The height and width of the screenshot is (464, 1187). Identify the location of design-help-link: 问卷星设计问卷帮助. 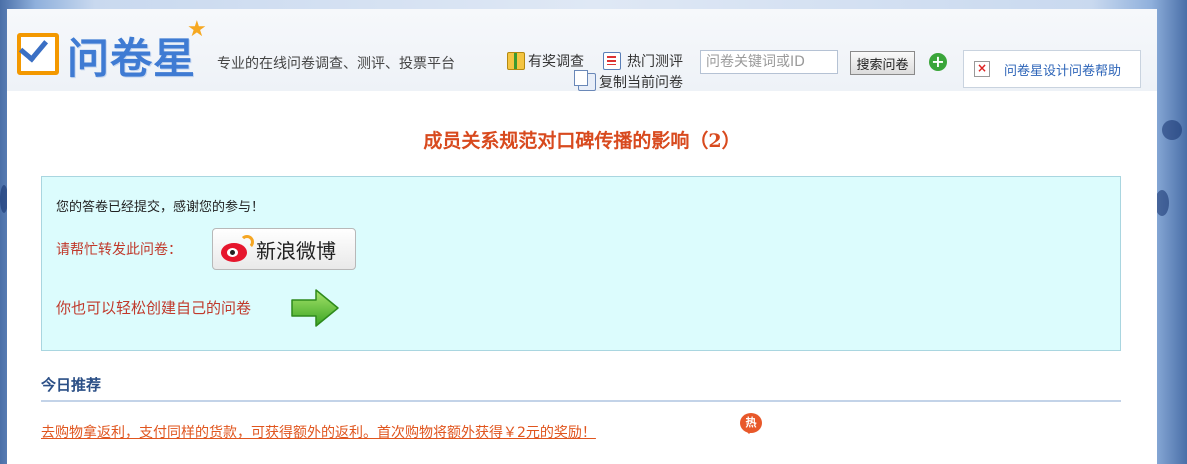
(1062, 69).